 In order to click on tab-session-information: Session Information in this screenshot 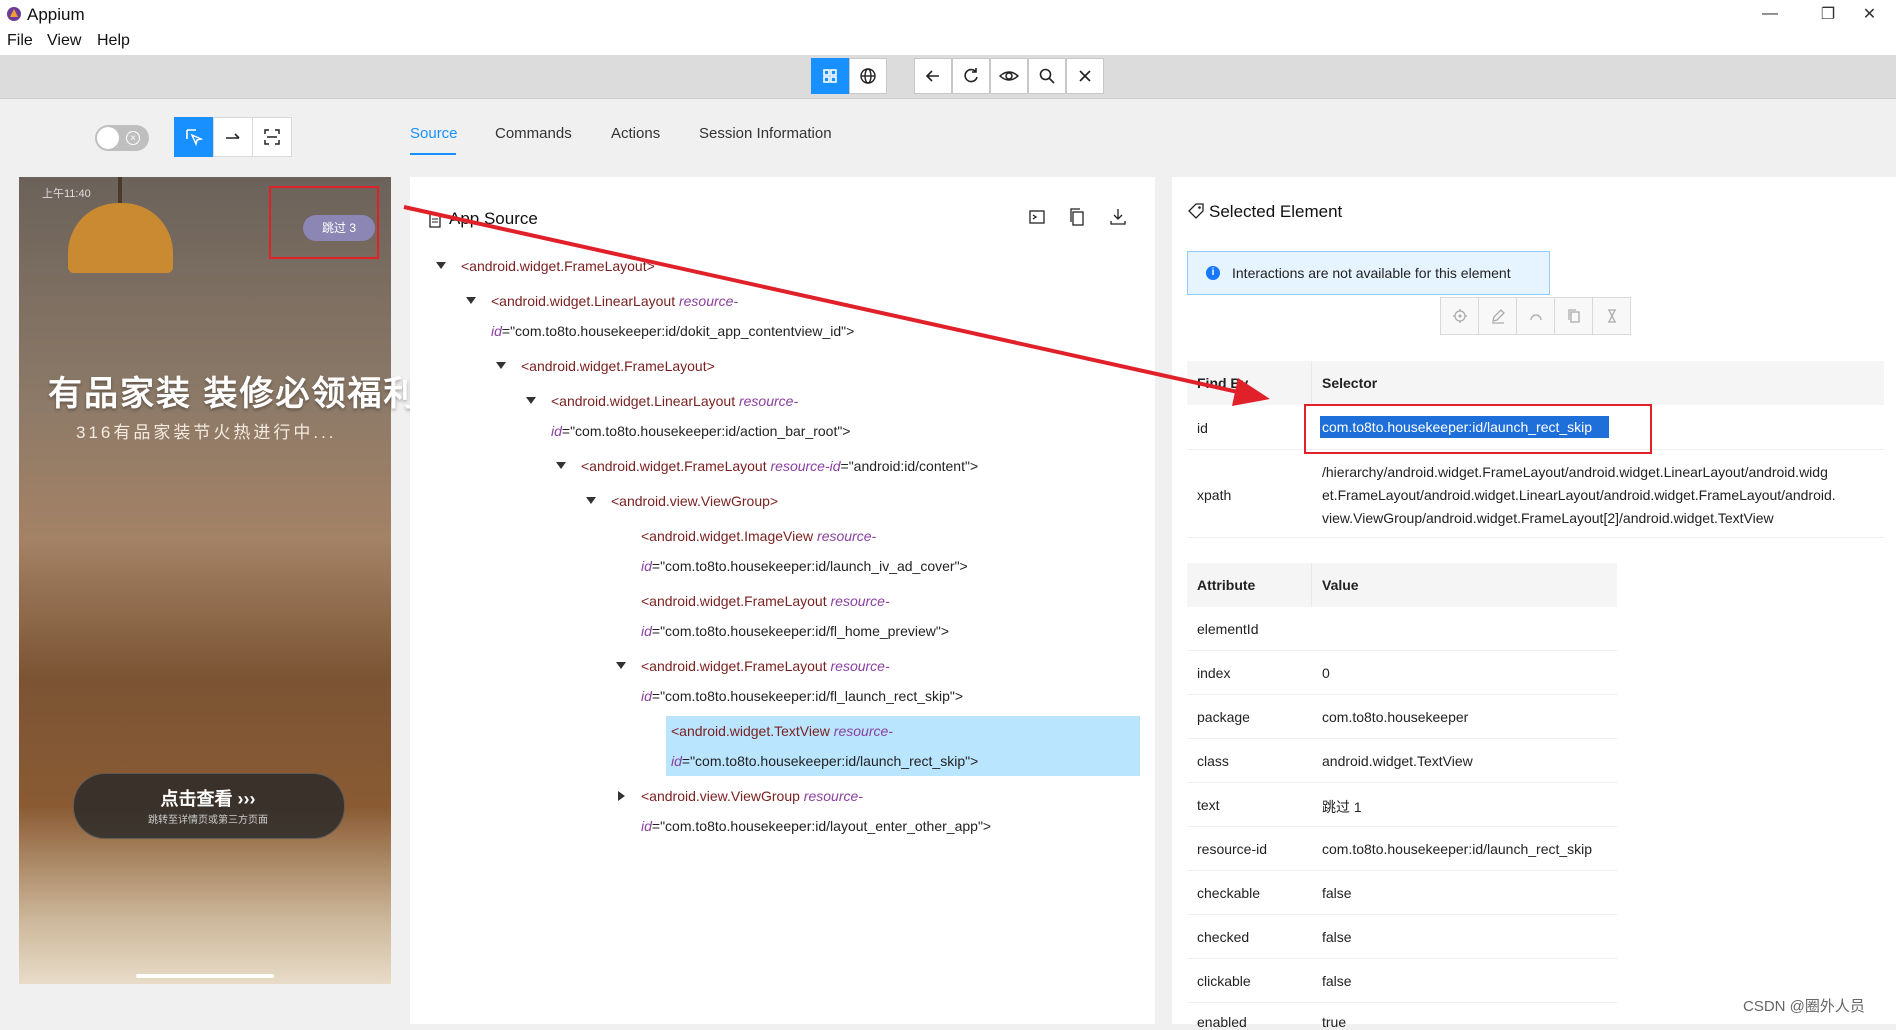, I will do `click(765, 133)`.